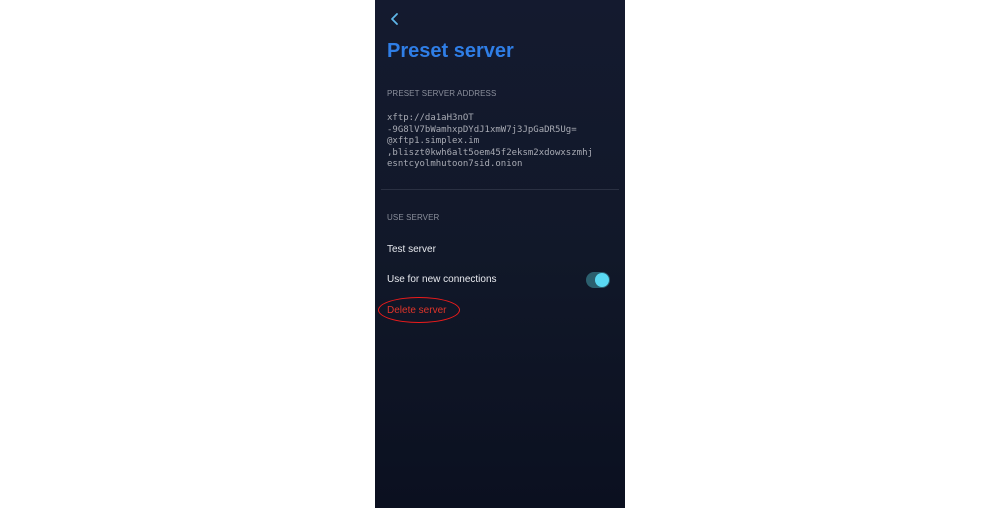 The image size is (1000, 508). Describe the element at coordinates (416, 310) in the screenshot. I see `delete-server-button: Delete server` at that location.